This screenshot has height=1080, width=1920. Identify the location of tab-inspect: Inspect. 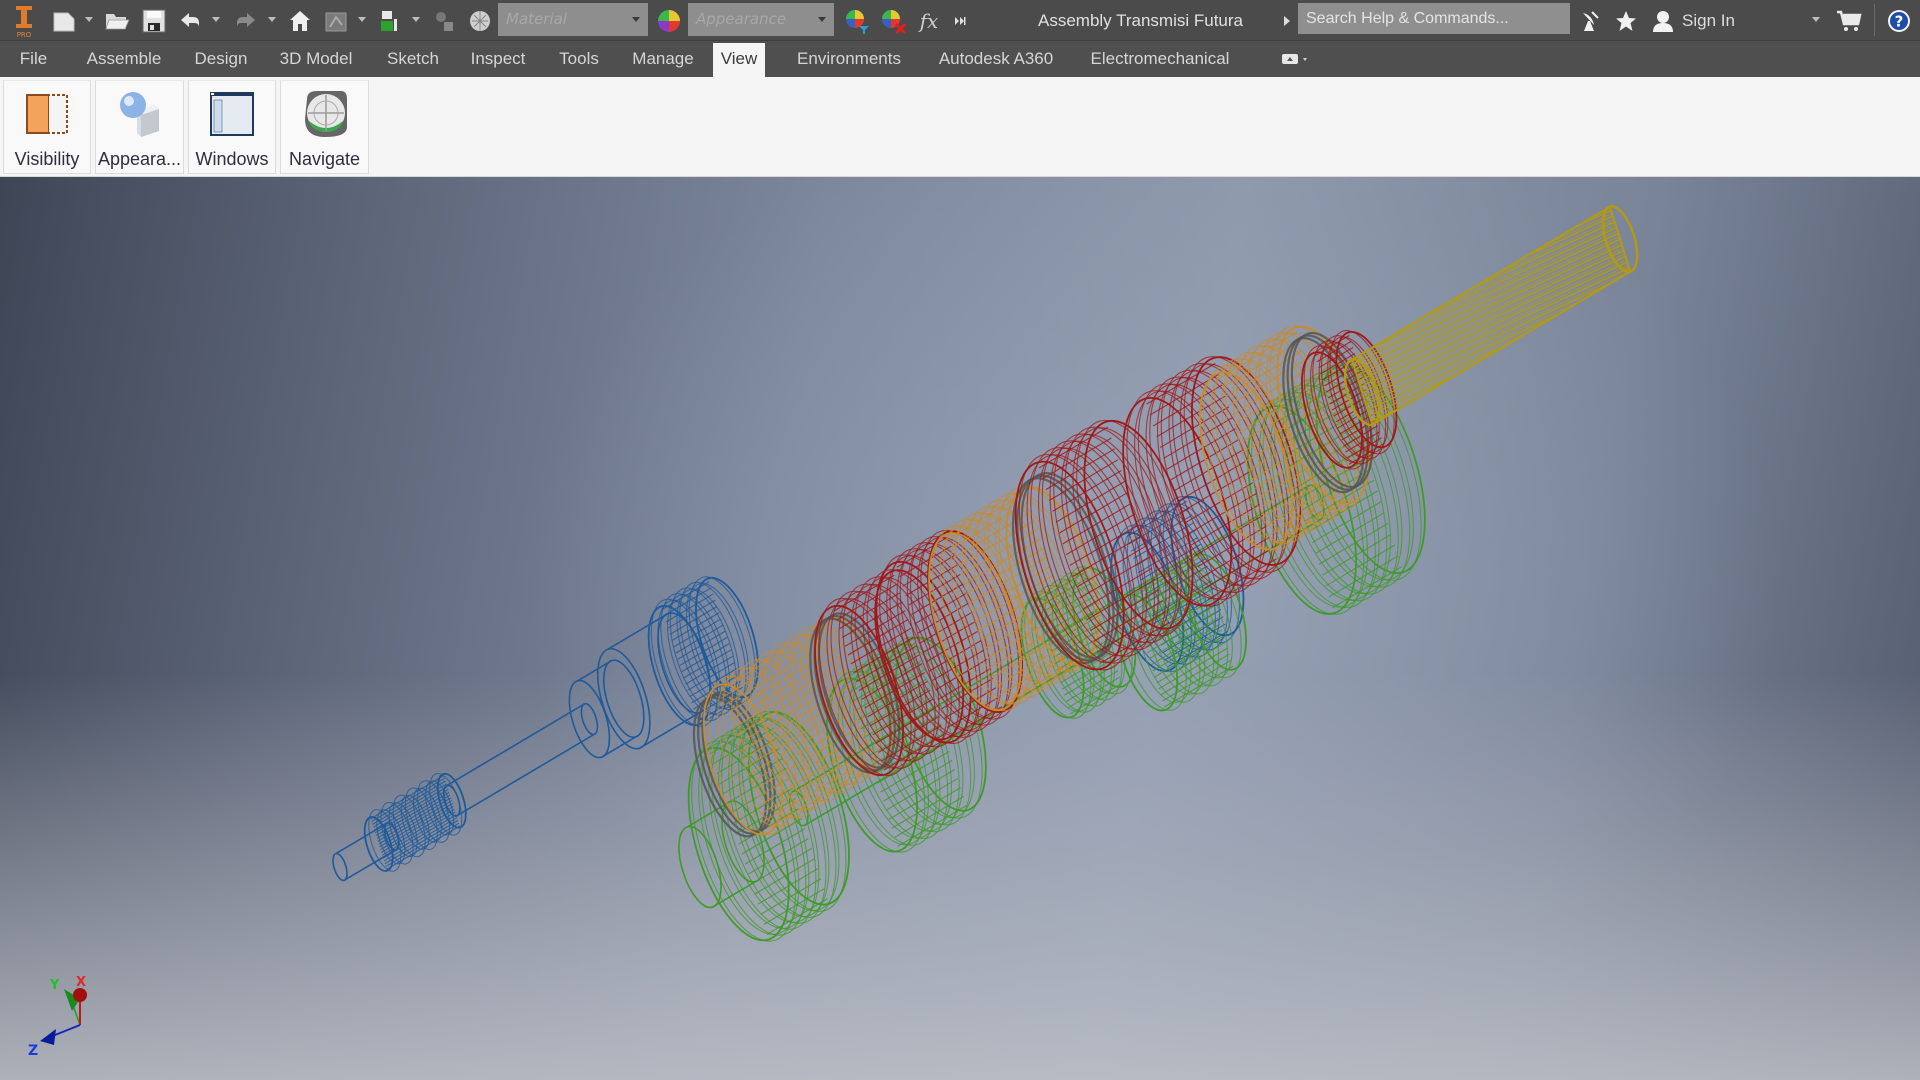
(498, 59).